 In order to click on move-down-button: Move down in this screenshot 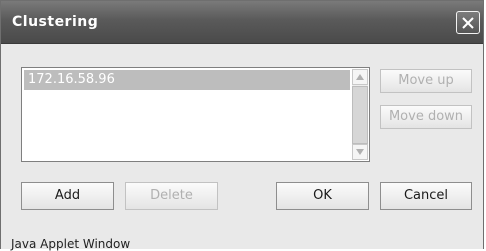, I will do `click(426, 117)`.